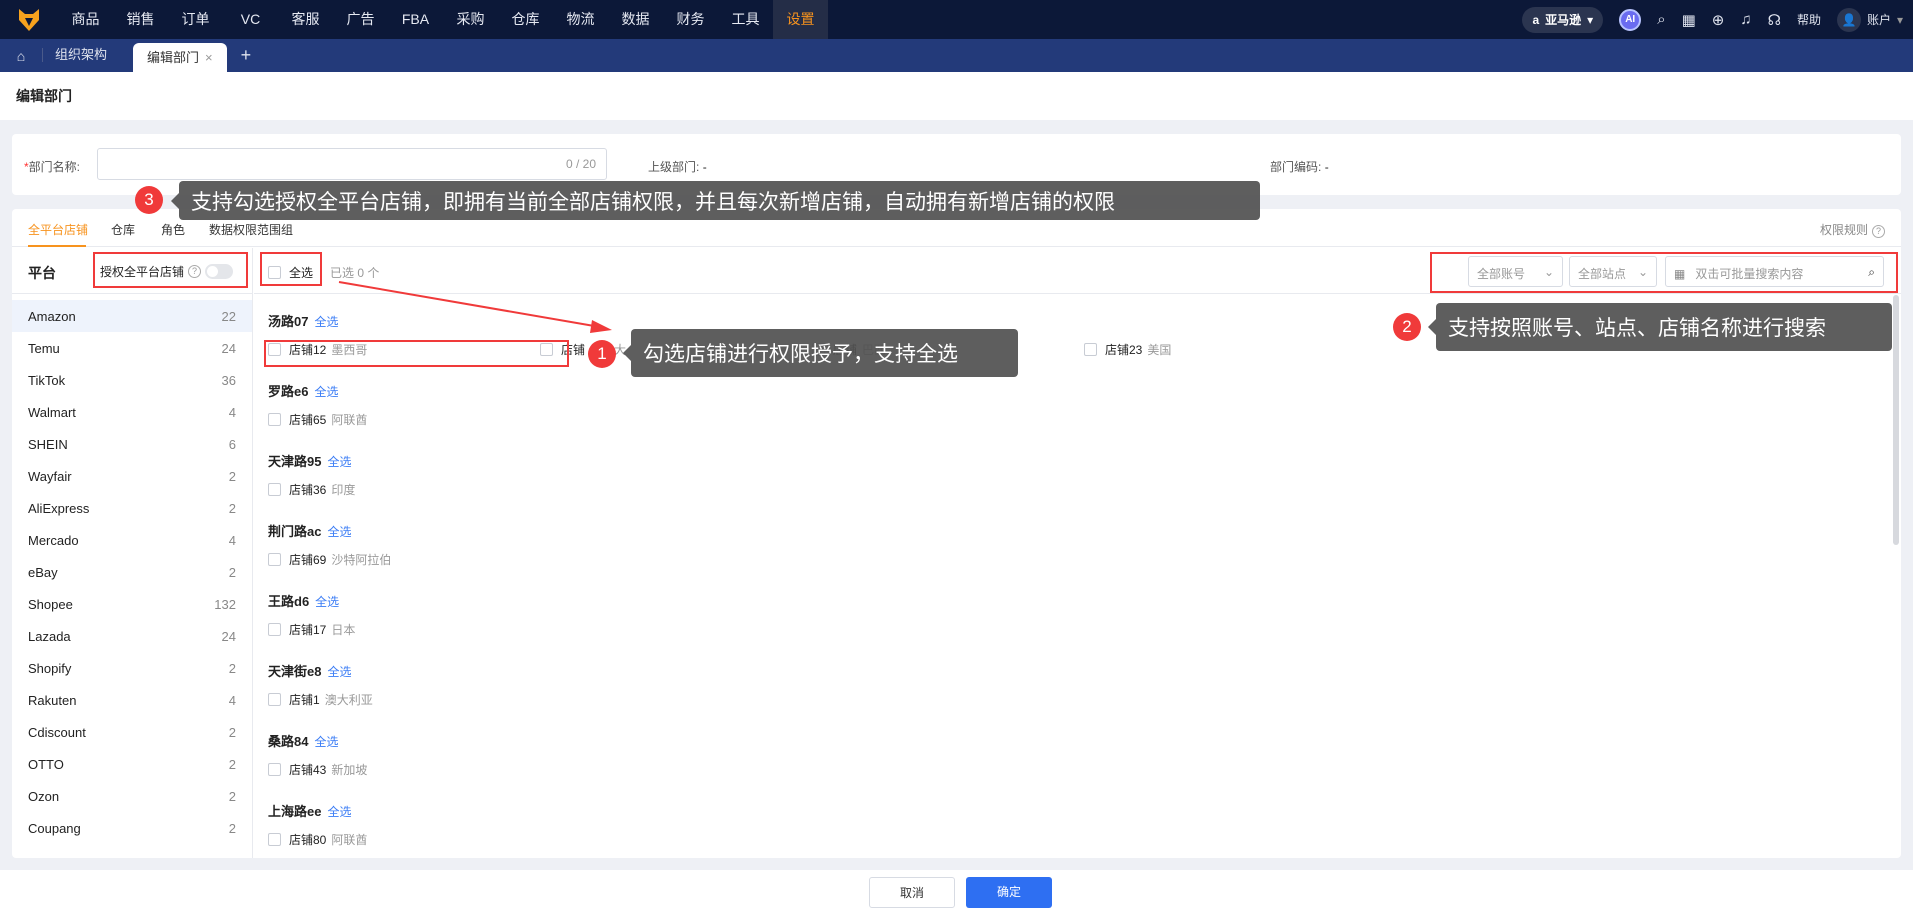  Describe the element at coordinates (820, 353) in the screenshot. I see `annotation-callout-1: 勾选店铺进行权限授予，支持全选` at that location.